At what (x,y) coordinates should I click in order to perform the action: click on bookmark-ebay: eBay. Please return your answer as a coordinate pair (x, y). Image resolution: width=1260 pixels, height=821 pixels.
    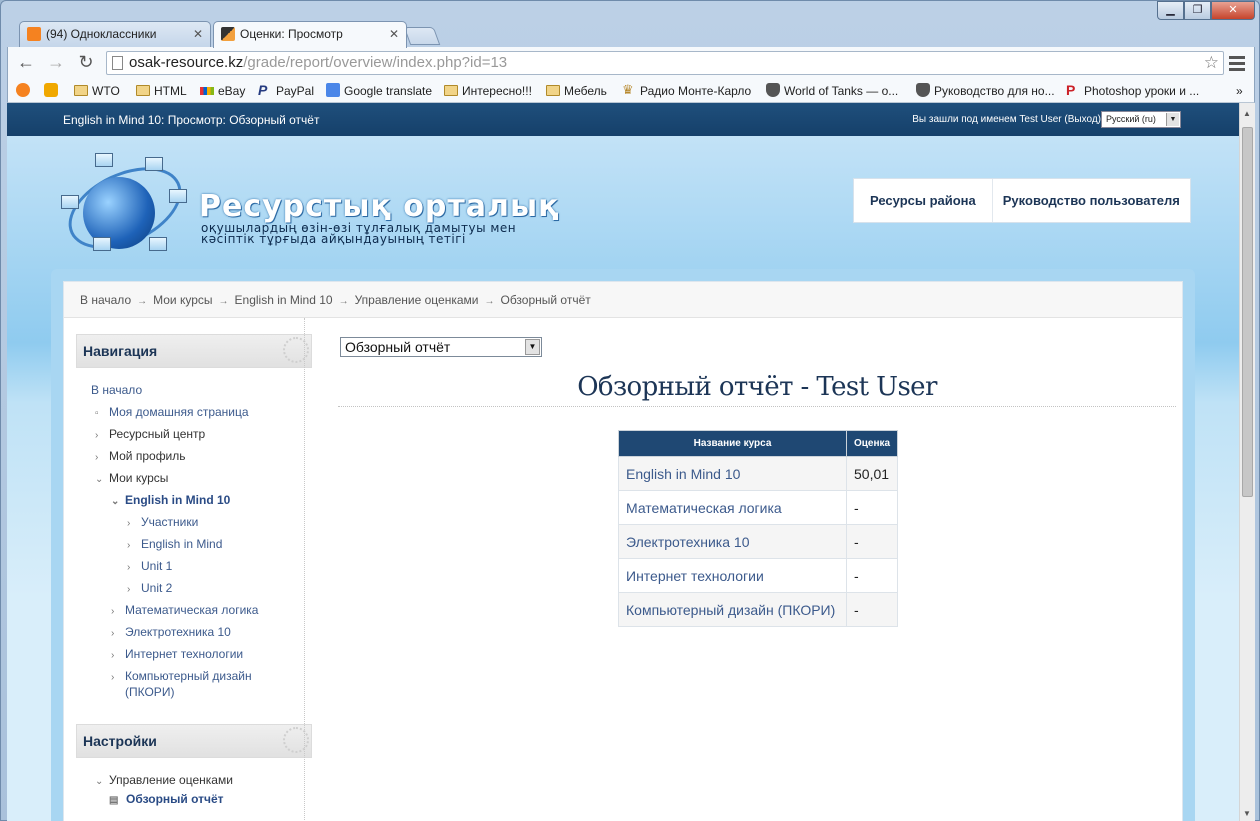
    Looking at the image, I should click on (222, 91).